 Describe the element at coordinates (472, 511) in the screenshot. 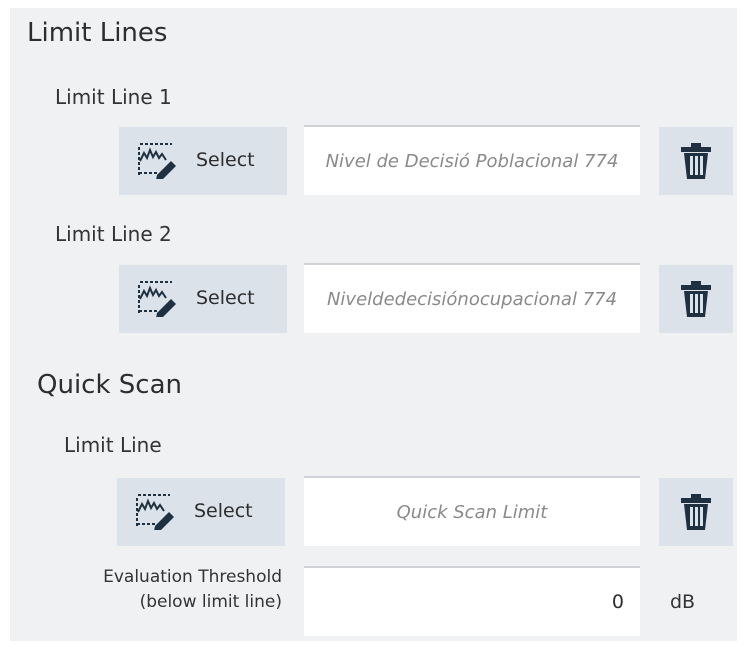

I see `quick-scan-limit-field: Quick Scan Limit` at that location.